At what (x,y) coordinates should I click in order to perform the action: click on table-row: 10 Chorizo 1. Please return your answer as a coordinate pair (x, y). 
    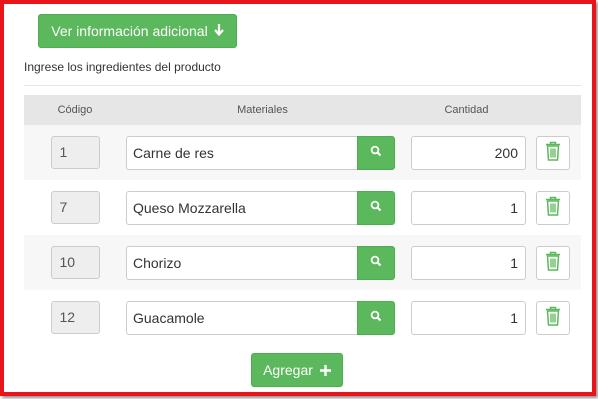
    Looking at the image, I should click on (302, 262).